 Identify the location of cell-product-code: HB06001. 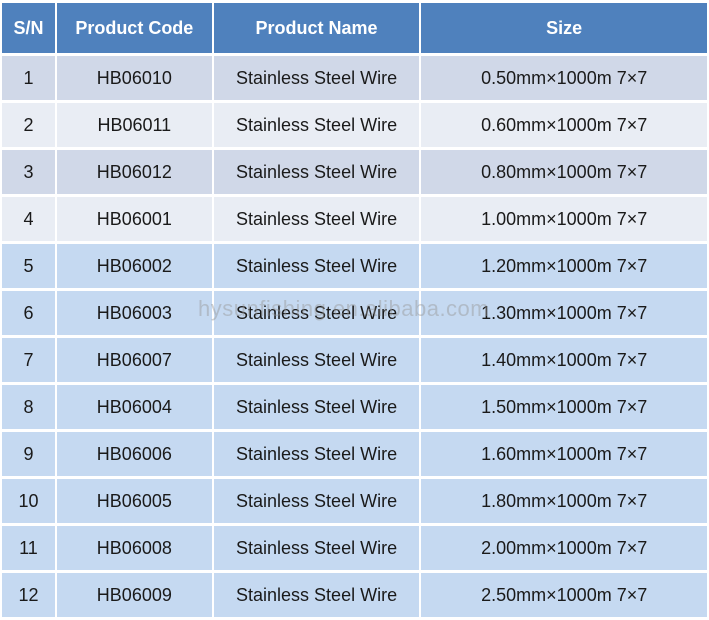
(134, 219).